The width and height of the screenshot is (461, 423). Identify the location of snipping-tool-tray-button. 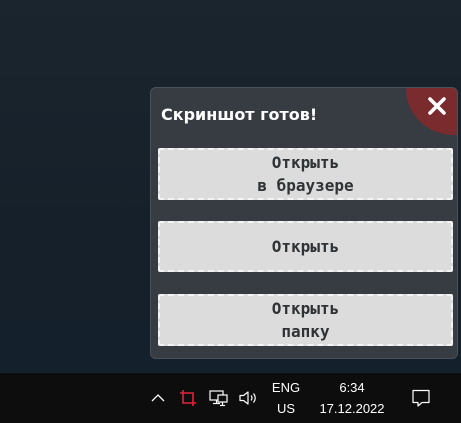
(188, 398).